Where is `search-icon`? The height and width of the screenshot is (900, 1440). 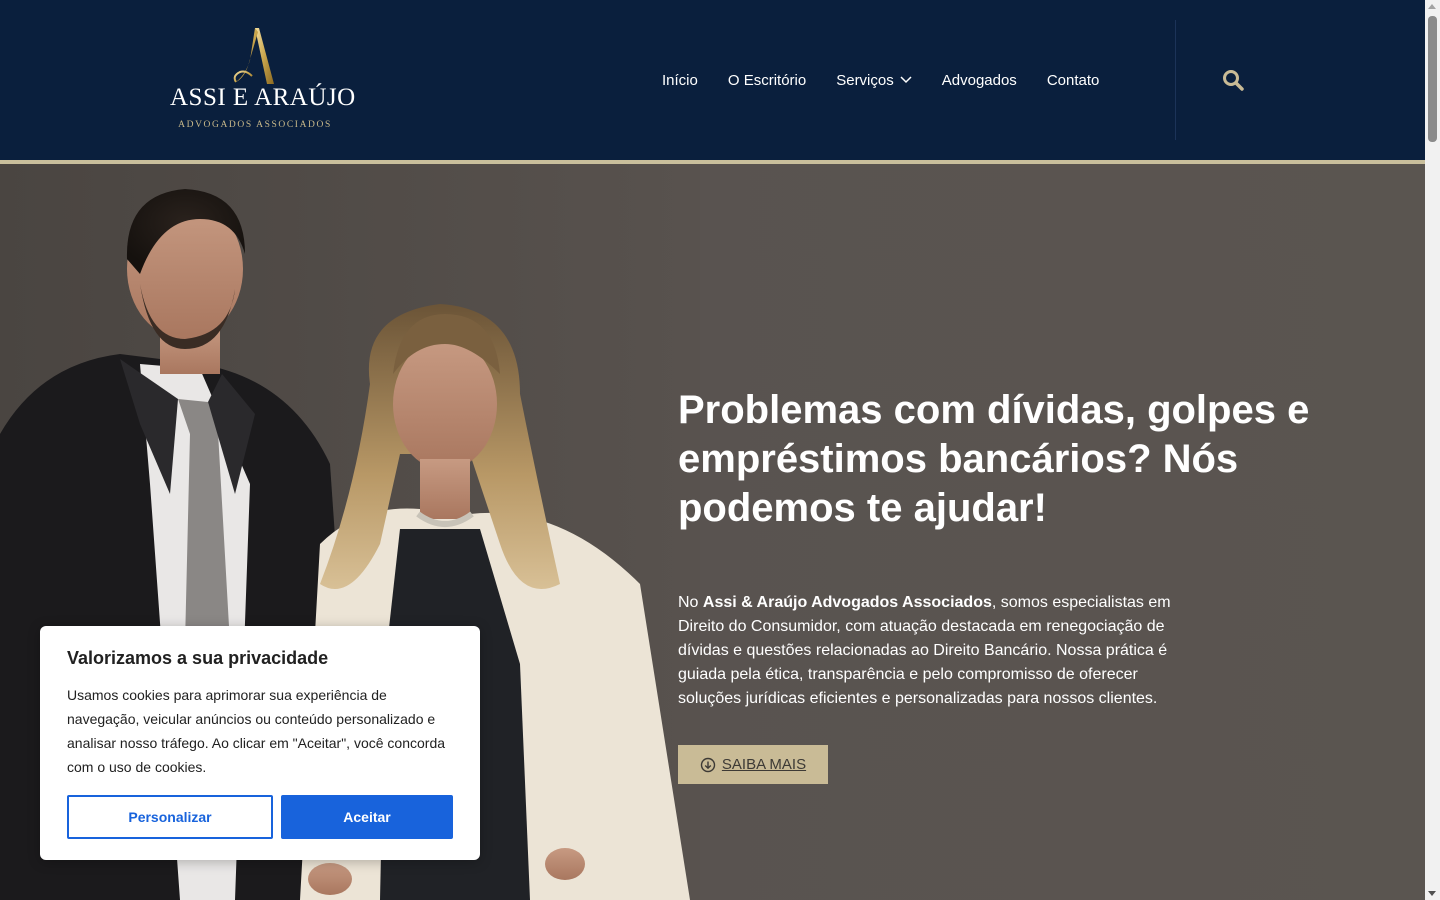
search-icon is located at coordinates (1233, 80).